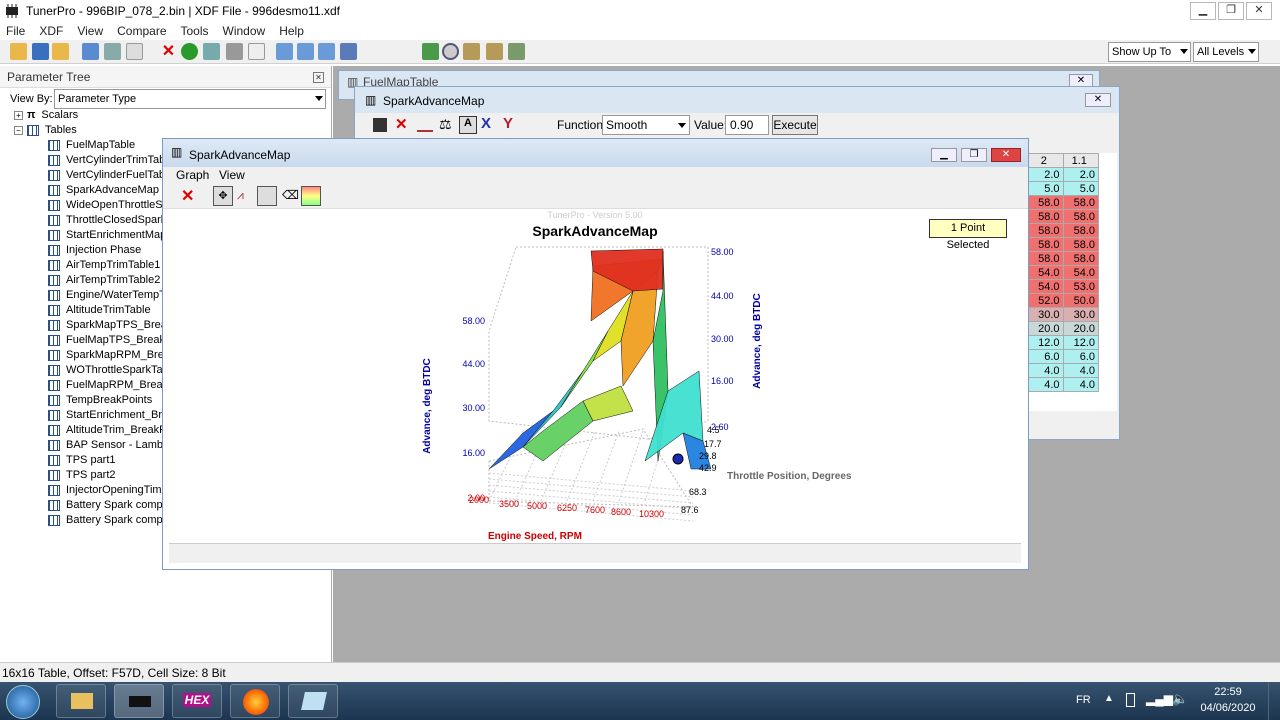  I want to click on execute-button: Execute, so click(795, 125).